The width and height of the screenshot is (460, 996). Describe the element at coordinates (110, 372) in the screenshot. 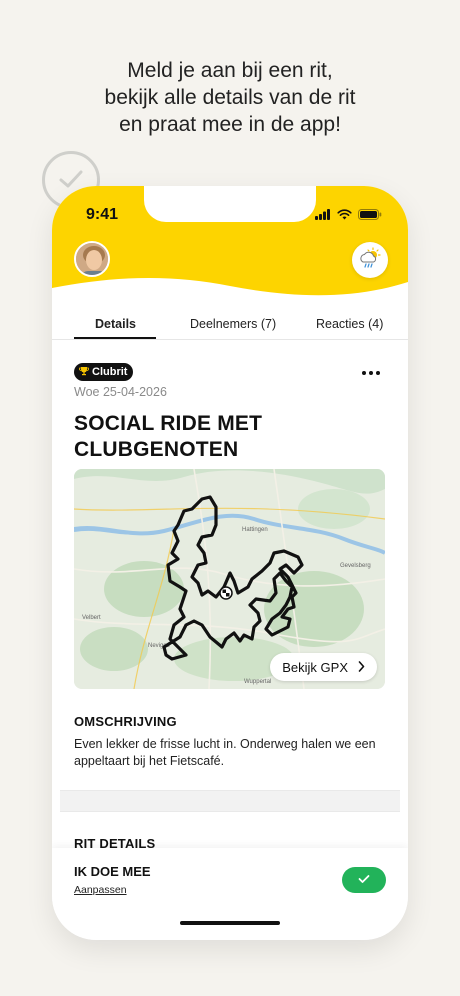

I see `badge-label: Clubrit` at that location.